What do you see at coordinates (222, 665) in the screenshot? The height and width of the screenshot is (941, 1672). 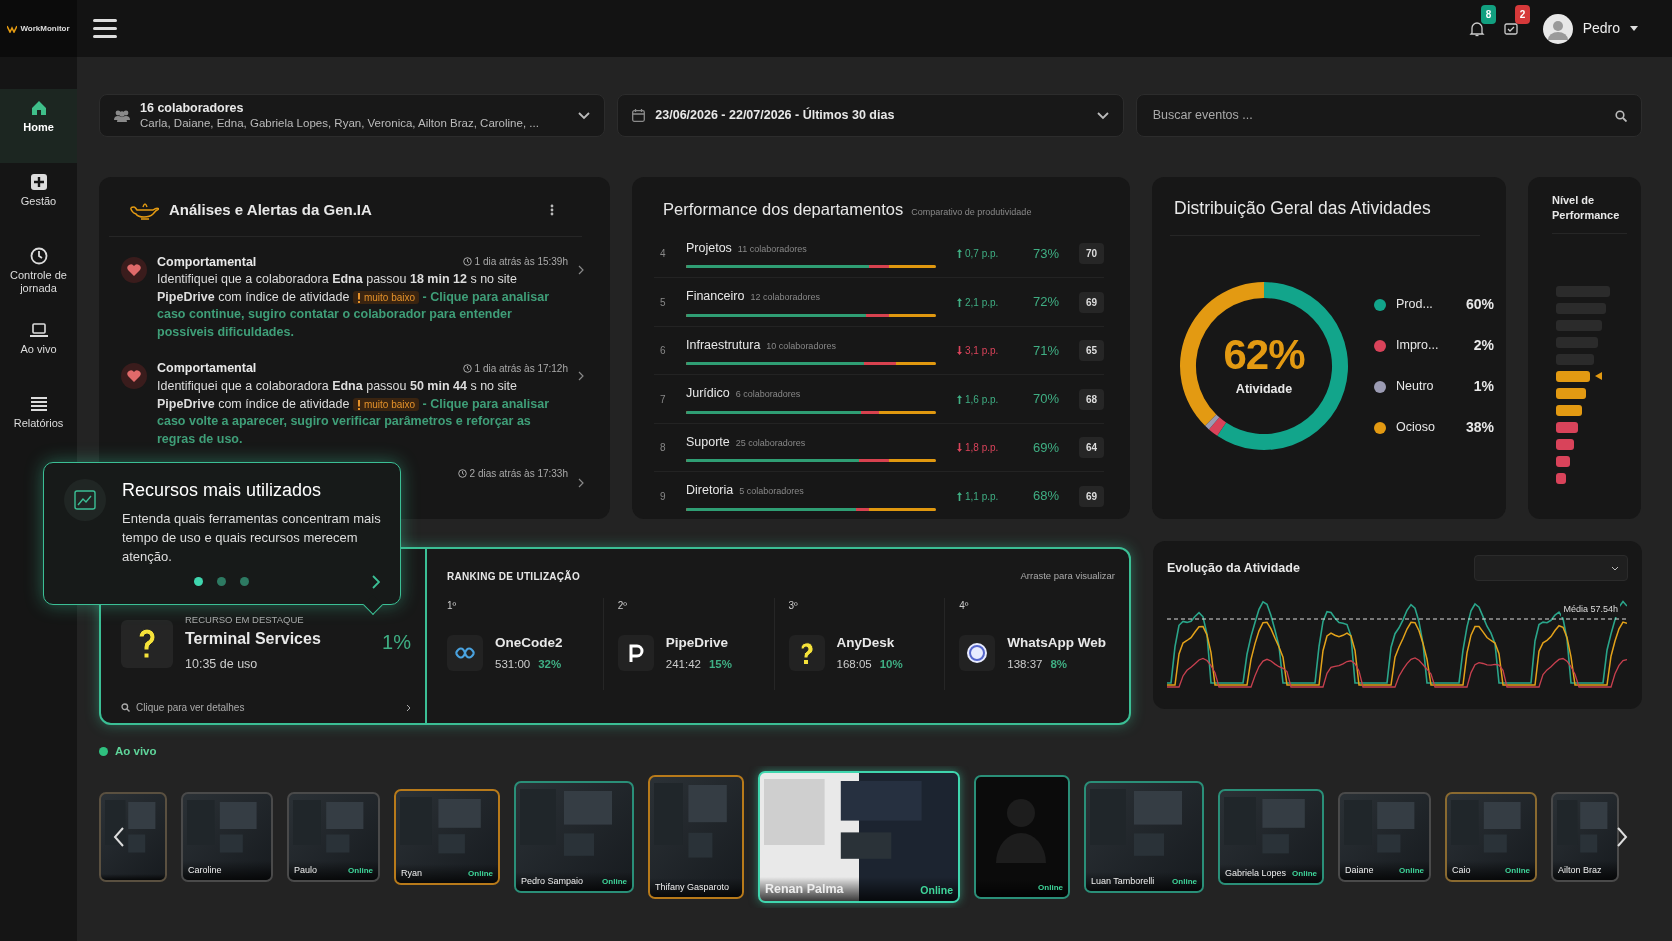 I see `usage-time: 10:35 de uso` at bounding box center [222, 665].